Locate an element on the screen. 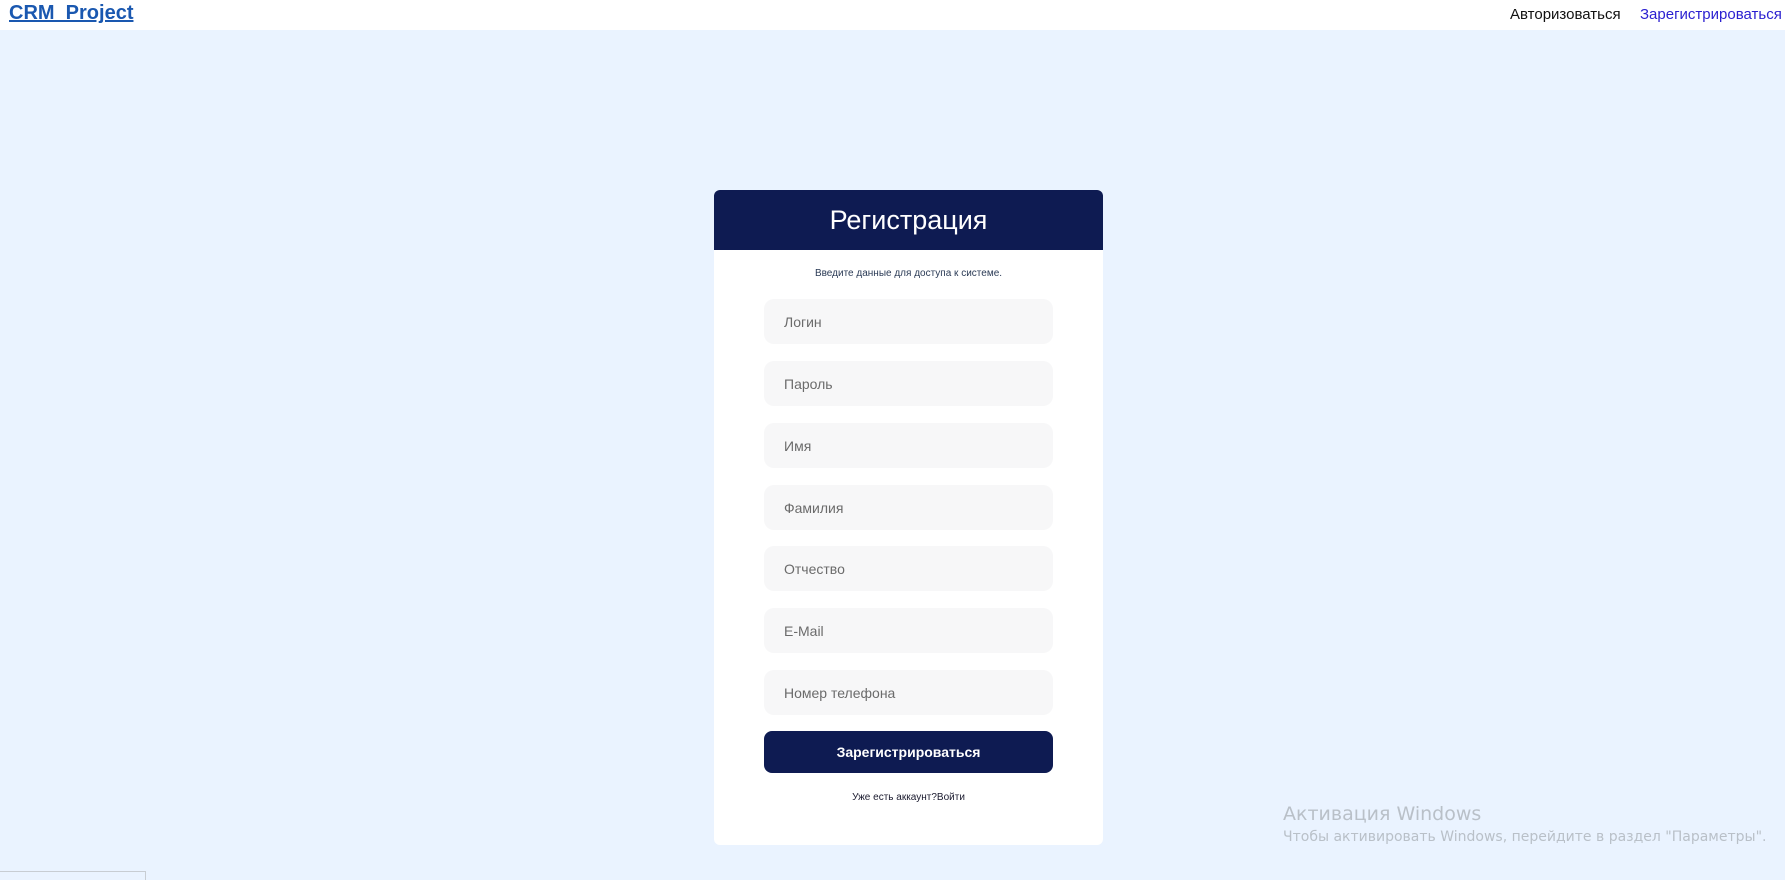 This screenshot has width=1785, height=880. form-title: Регистрация is located at coordinates (908, 219).